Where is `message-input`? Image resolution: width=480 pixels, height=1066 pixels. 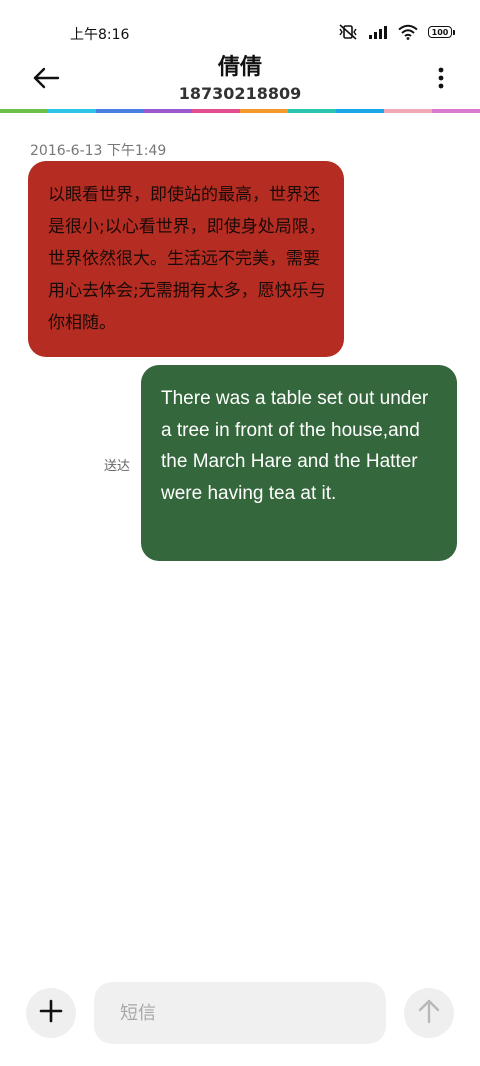 message-input is located at coordinates (240, 1013).